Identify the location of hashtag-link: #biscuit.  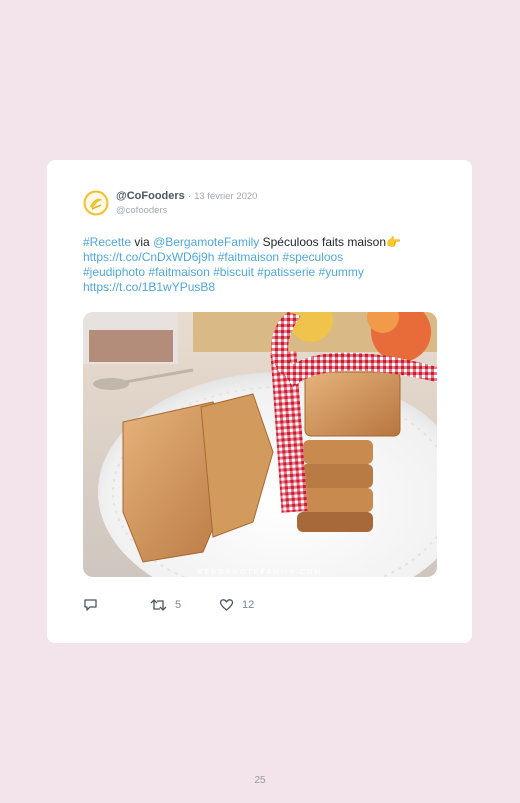
(233, 272).